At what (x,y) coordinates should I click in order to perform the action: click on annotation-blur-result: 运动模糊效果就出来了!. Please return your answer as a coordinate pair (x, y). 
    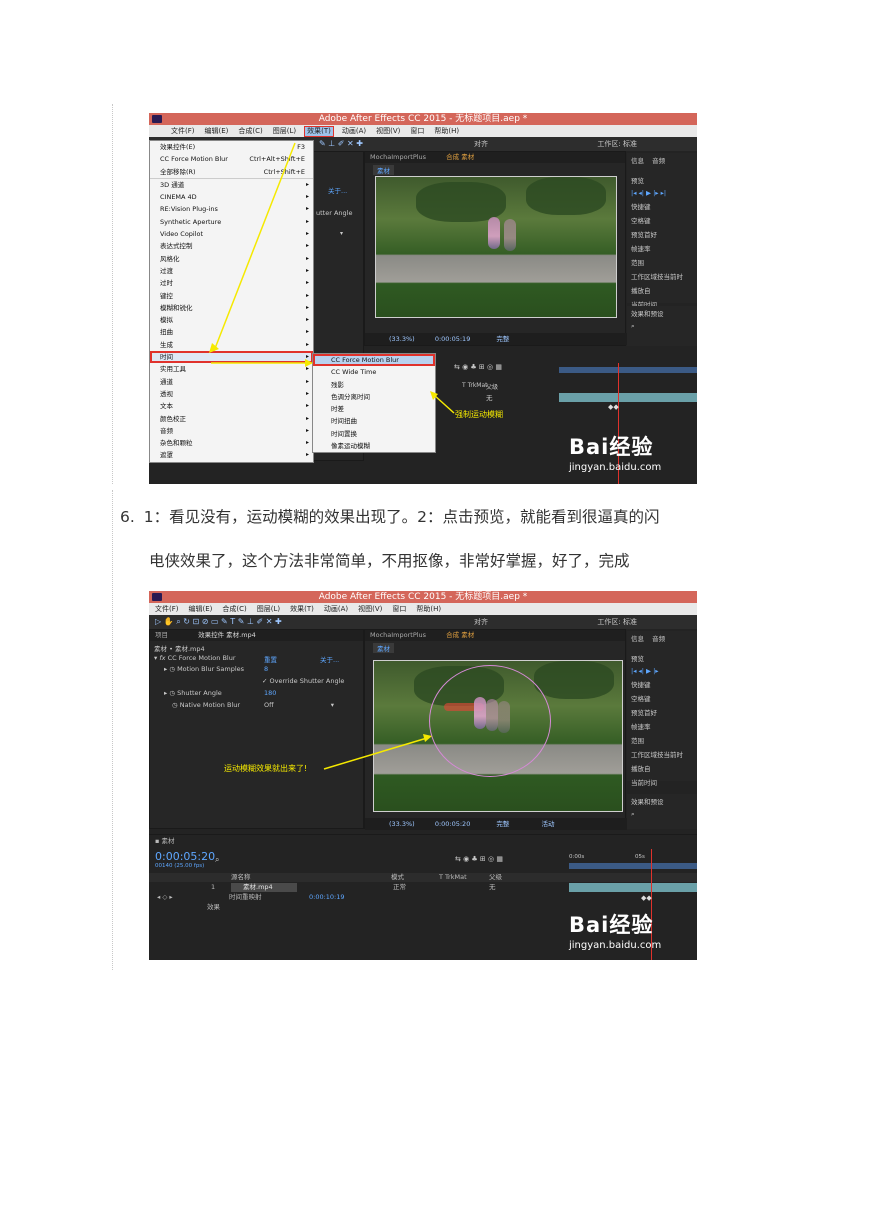
    Looking at the image, I should click on (266, 768).